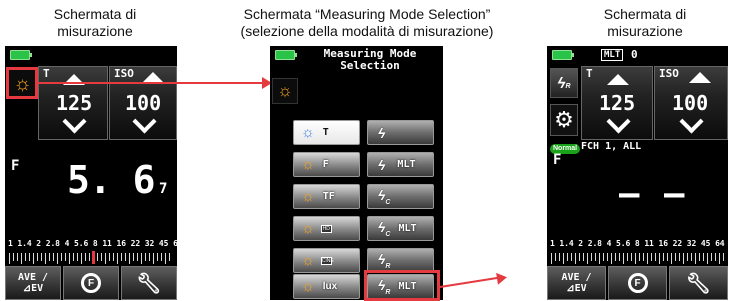  I want to click on f-scale-marker, so click(93, 257).